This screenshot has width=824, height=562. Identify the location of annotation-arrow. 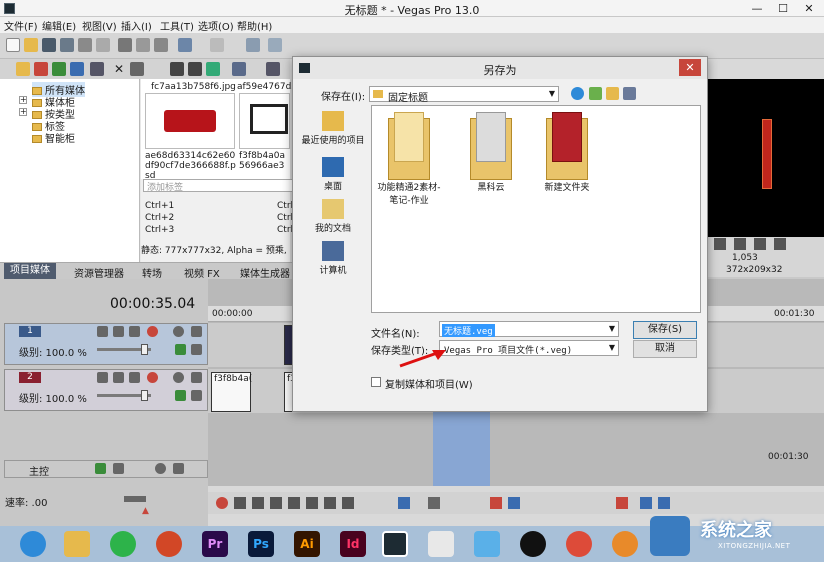
(422, 359).